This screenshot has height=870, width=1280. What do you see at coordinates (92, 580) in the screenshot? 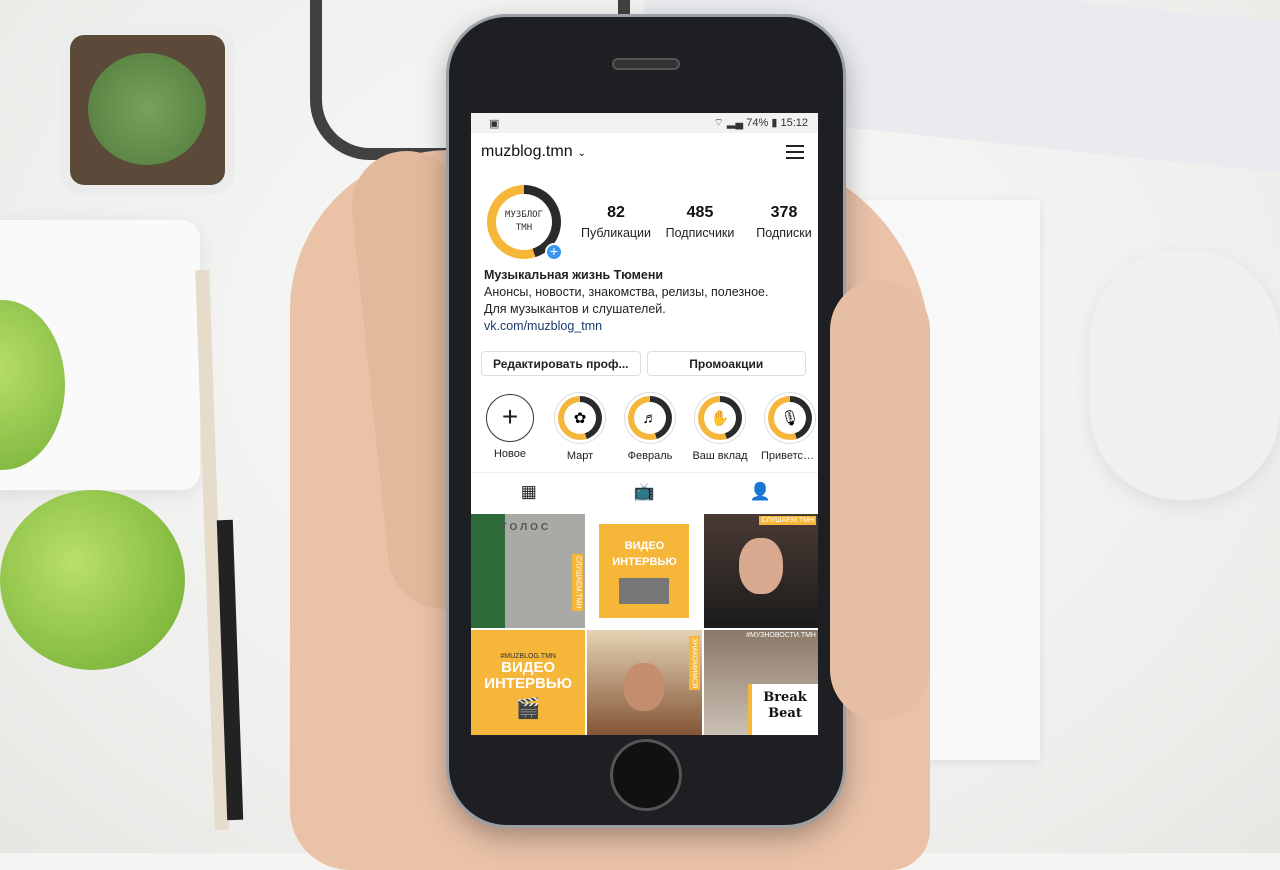
I see `apple` at bounding box center [92, 580].